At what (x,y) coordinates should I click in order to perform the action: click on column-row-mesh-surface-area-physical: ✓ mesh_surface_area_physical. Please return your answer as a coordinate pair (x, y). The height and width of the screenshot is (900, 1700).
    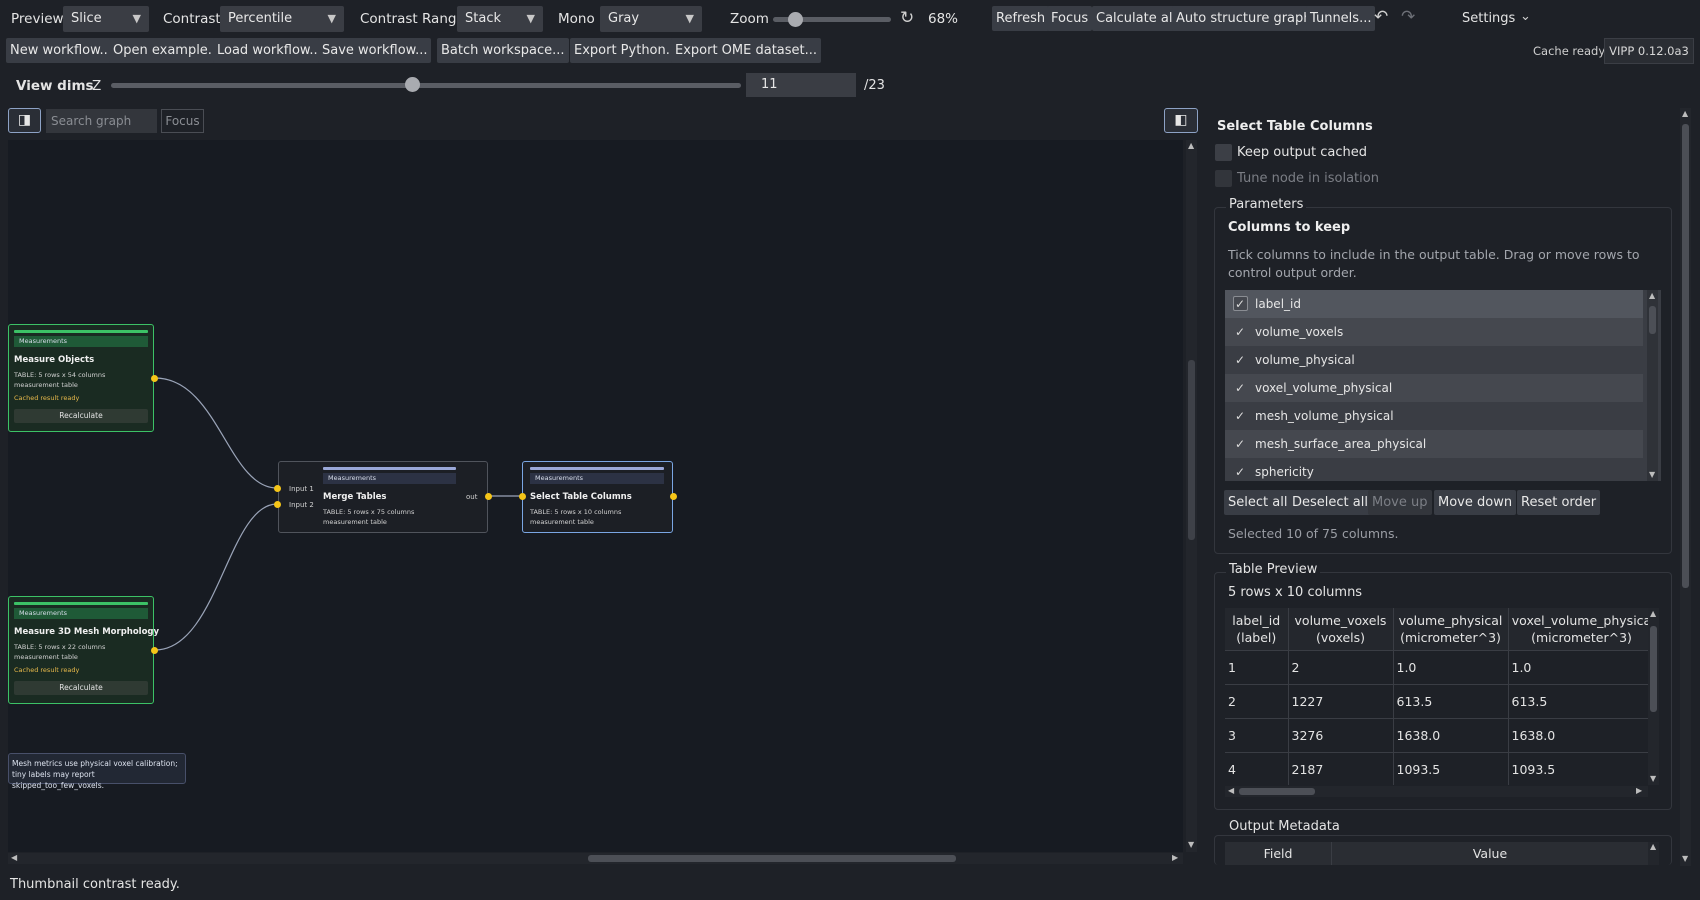
    Looking at the image, I should click on (1434, 444).